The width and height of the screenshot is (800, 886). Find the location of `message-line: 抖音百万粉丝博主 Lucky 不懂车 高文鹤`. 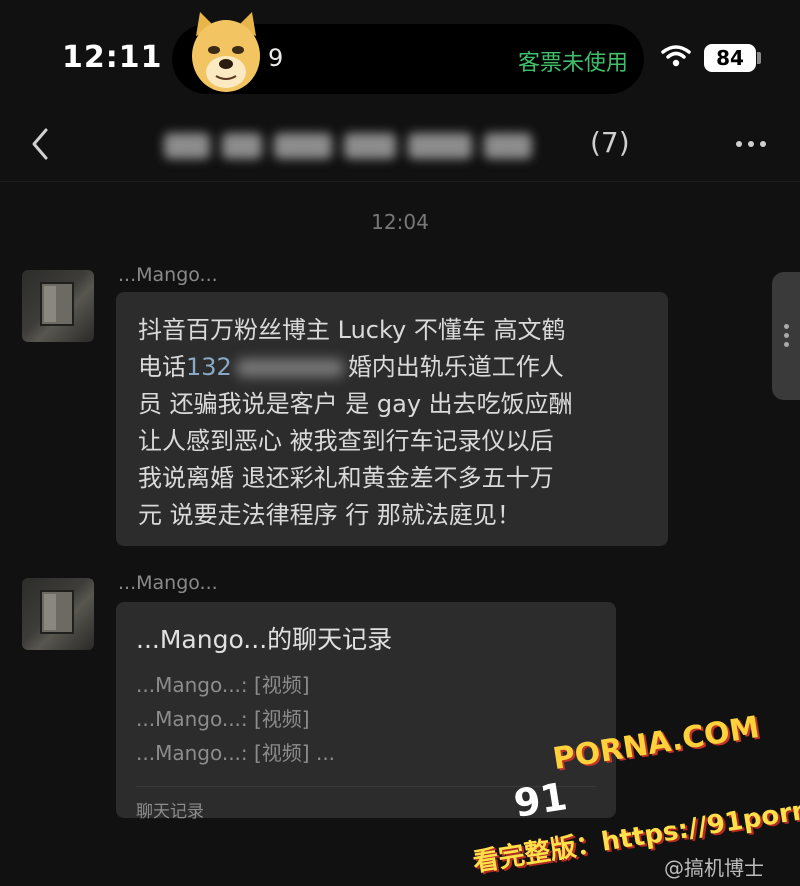

message-line: 抖音百万粉丝博主 Lucky 不懂车 高文鹤 is located at coordinates (352, 330).